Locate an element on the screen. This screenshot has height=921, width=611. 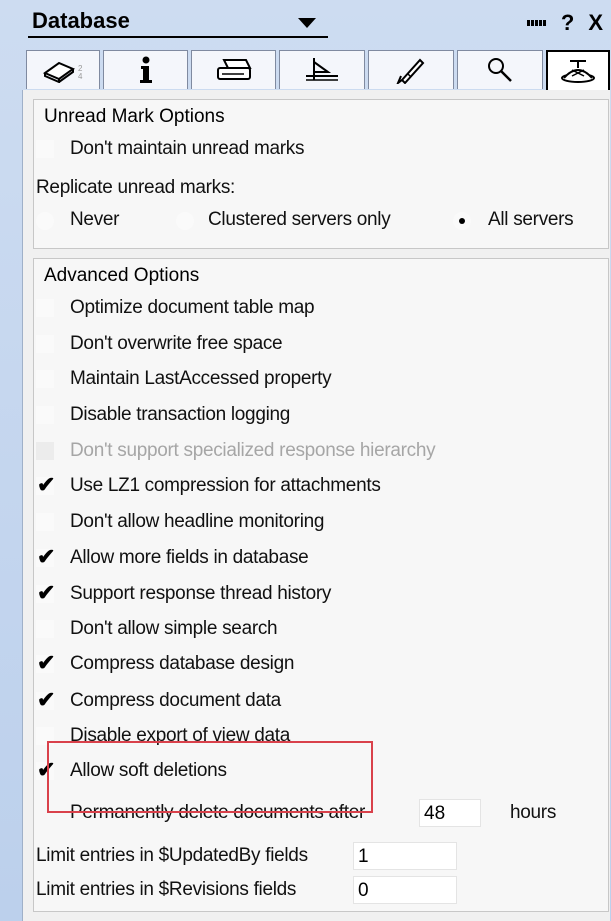
radio-never is located at coordinates (45, 221).